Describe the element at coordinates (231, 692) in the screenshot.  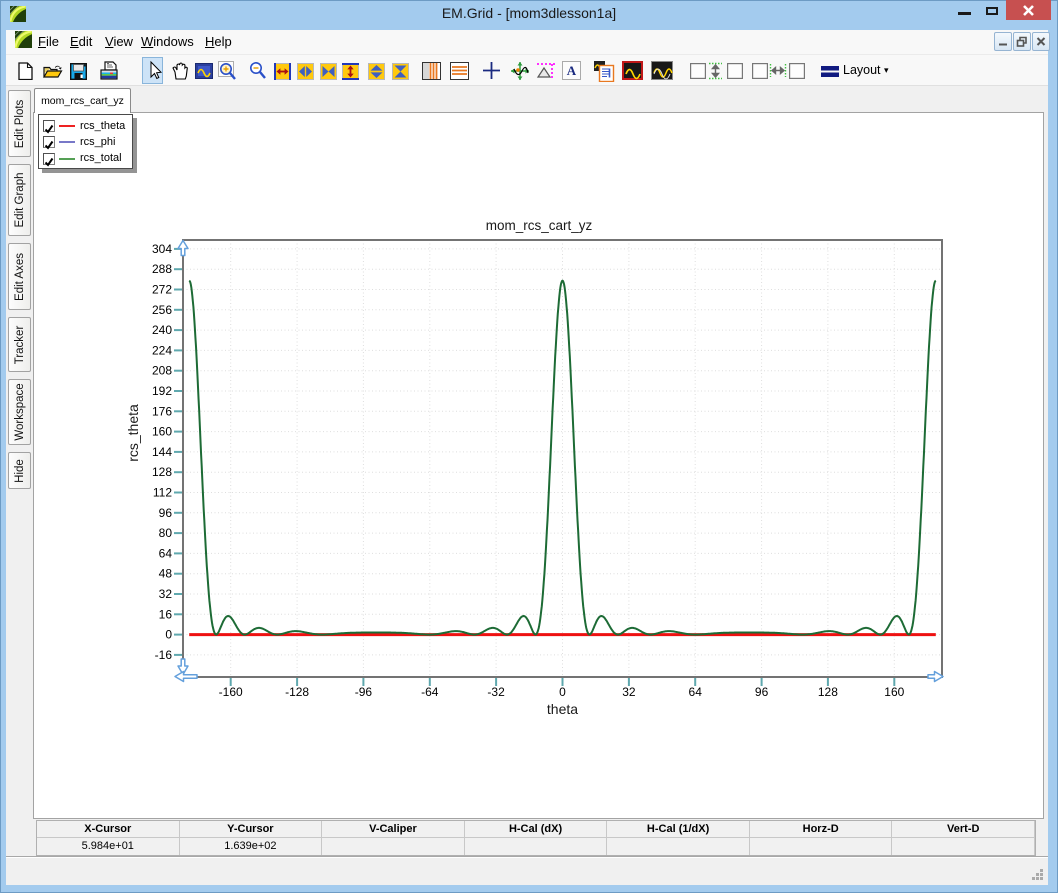
I see `svg-text: -160` at that location.